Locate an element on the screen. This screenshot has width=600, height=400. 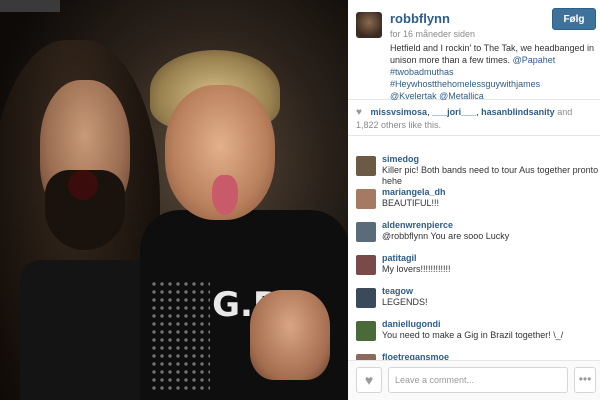
heart-icon: ♥ is located at coordinates (369, 380).